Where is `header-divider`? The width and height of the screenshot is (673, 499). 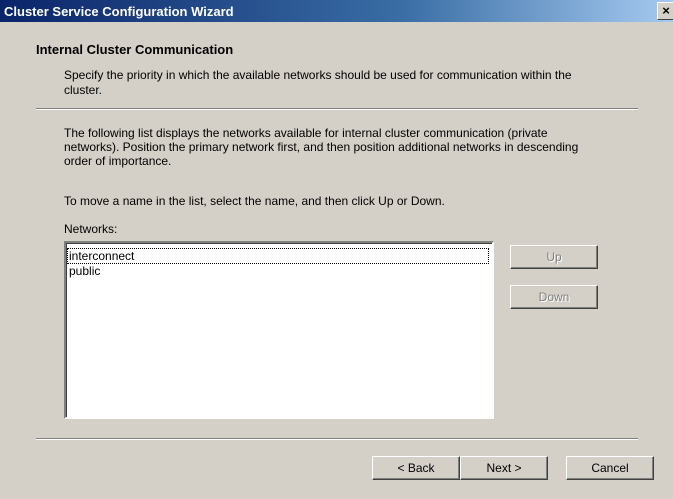 header-divider is located at coordinates (337, 109).